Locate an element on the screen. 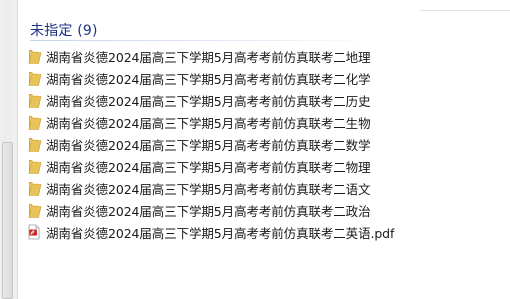  navigation-scrollbar-thumb is located at coordinates (7, 220).